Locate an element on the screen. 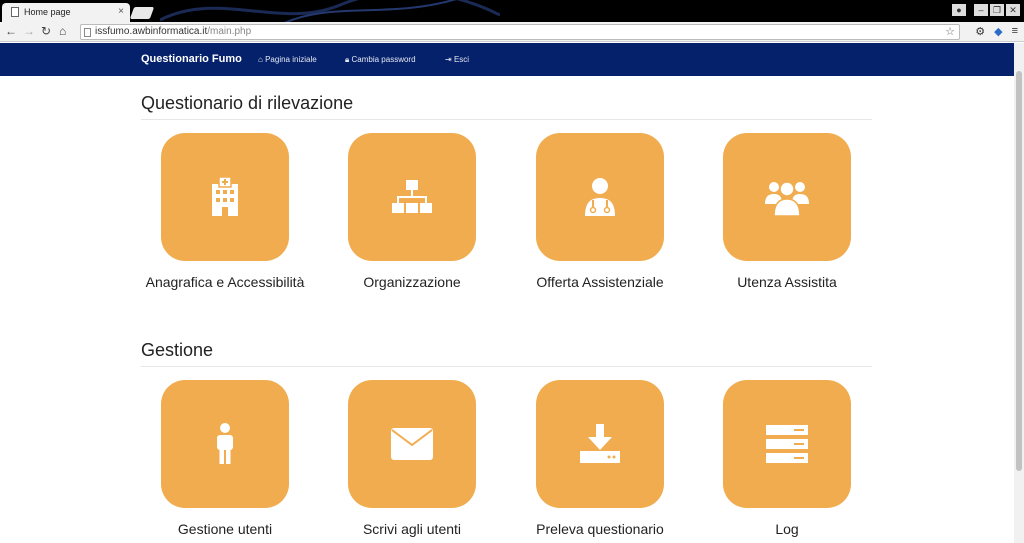 The height and width of the screenshot is (543, 1024). tile-scrivi-utenti is located at coordinates (412, 444).